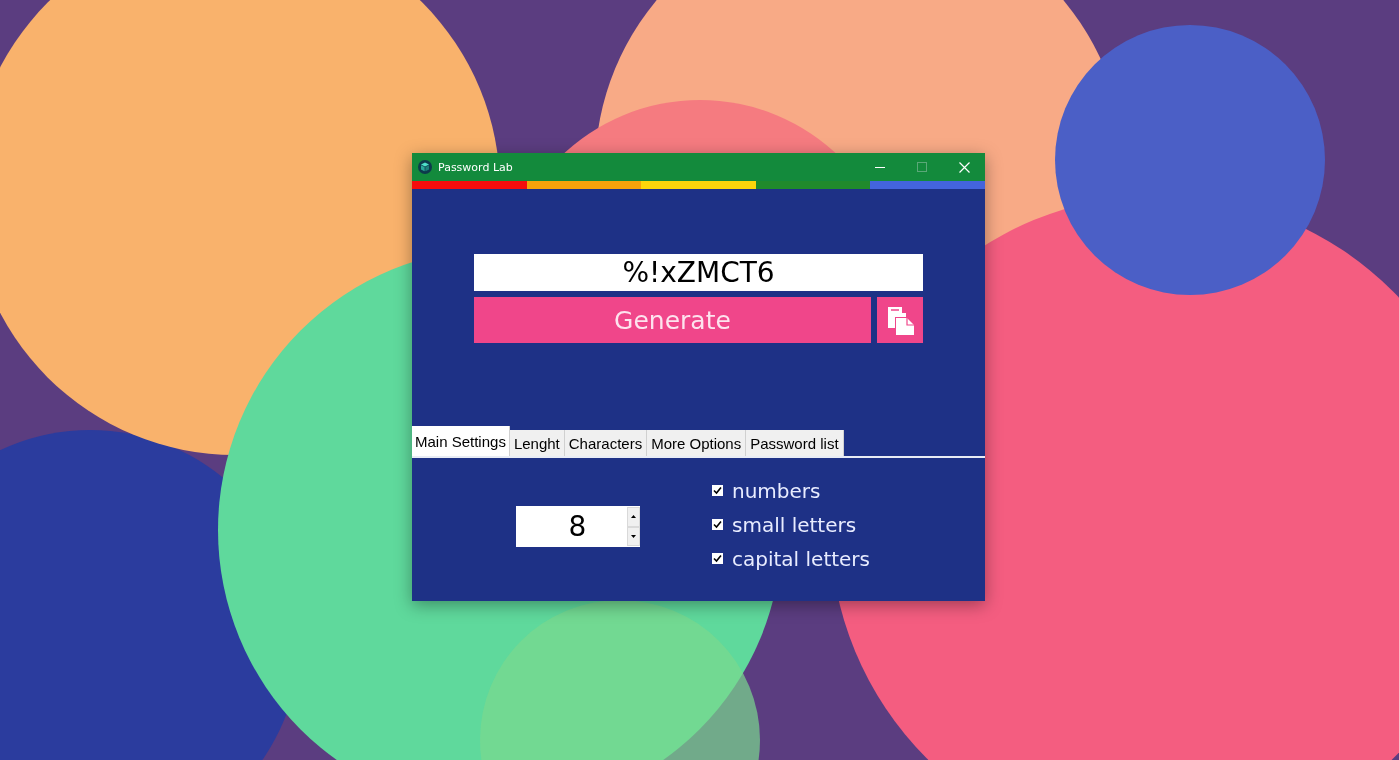 The image size is (1399, 760). Describe the element at coordinates (606, 443) in the screenshot. I see `tab: Characters` at that location.